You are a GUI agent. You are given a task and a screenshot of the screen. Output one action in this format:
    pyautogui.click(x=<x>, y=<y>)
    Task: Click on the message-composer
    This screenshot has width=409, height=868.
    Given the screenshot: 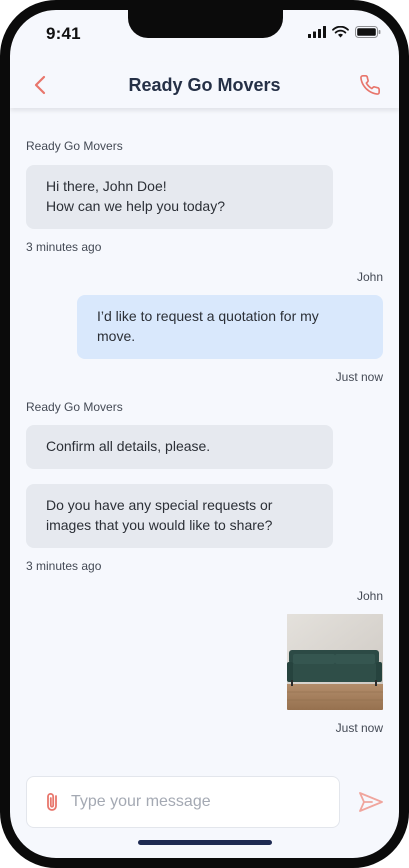 What is the action you would take?
    pyautogui.click(x=183, y=802)
    